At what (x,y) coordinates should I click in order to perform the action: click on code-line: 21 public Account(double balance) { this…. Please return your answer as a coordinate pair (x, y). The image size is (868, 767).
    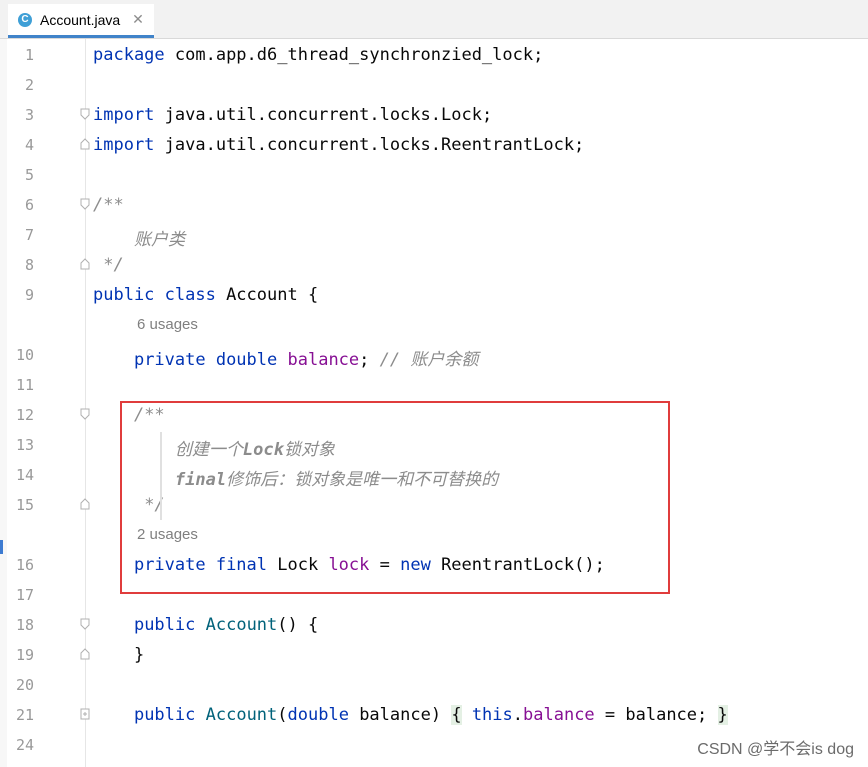
    Looking at the image, I should click on (434, 715).